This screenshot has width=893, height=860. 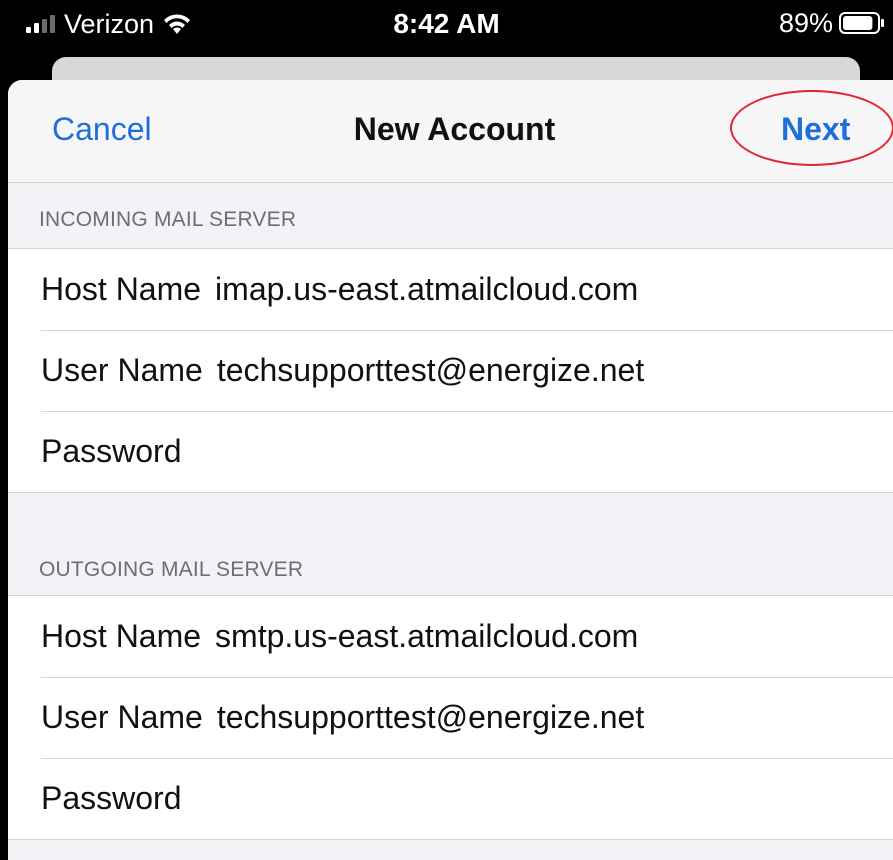 I want to click on outgoing-host-field, so click(x=515, y=636).